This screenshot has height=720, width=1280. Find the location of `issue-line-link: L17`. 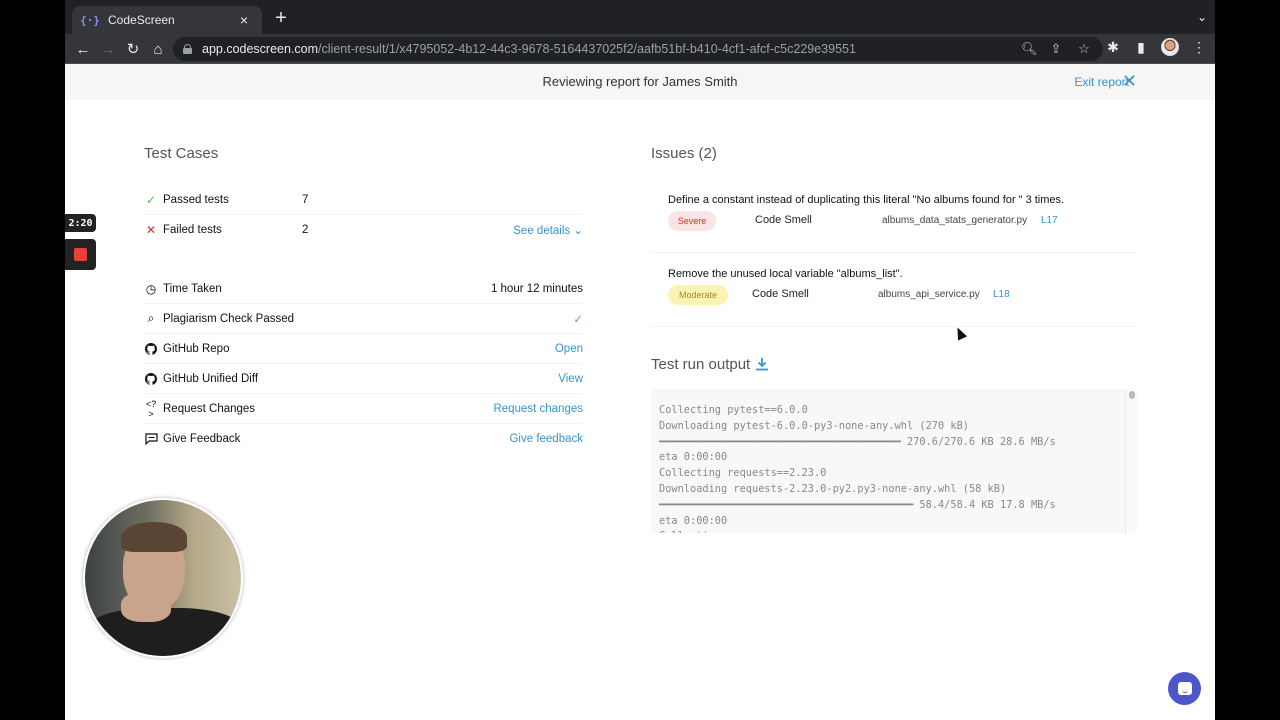

issue-line-link: L17 is located at coordinates (1049, 220).